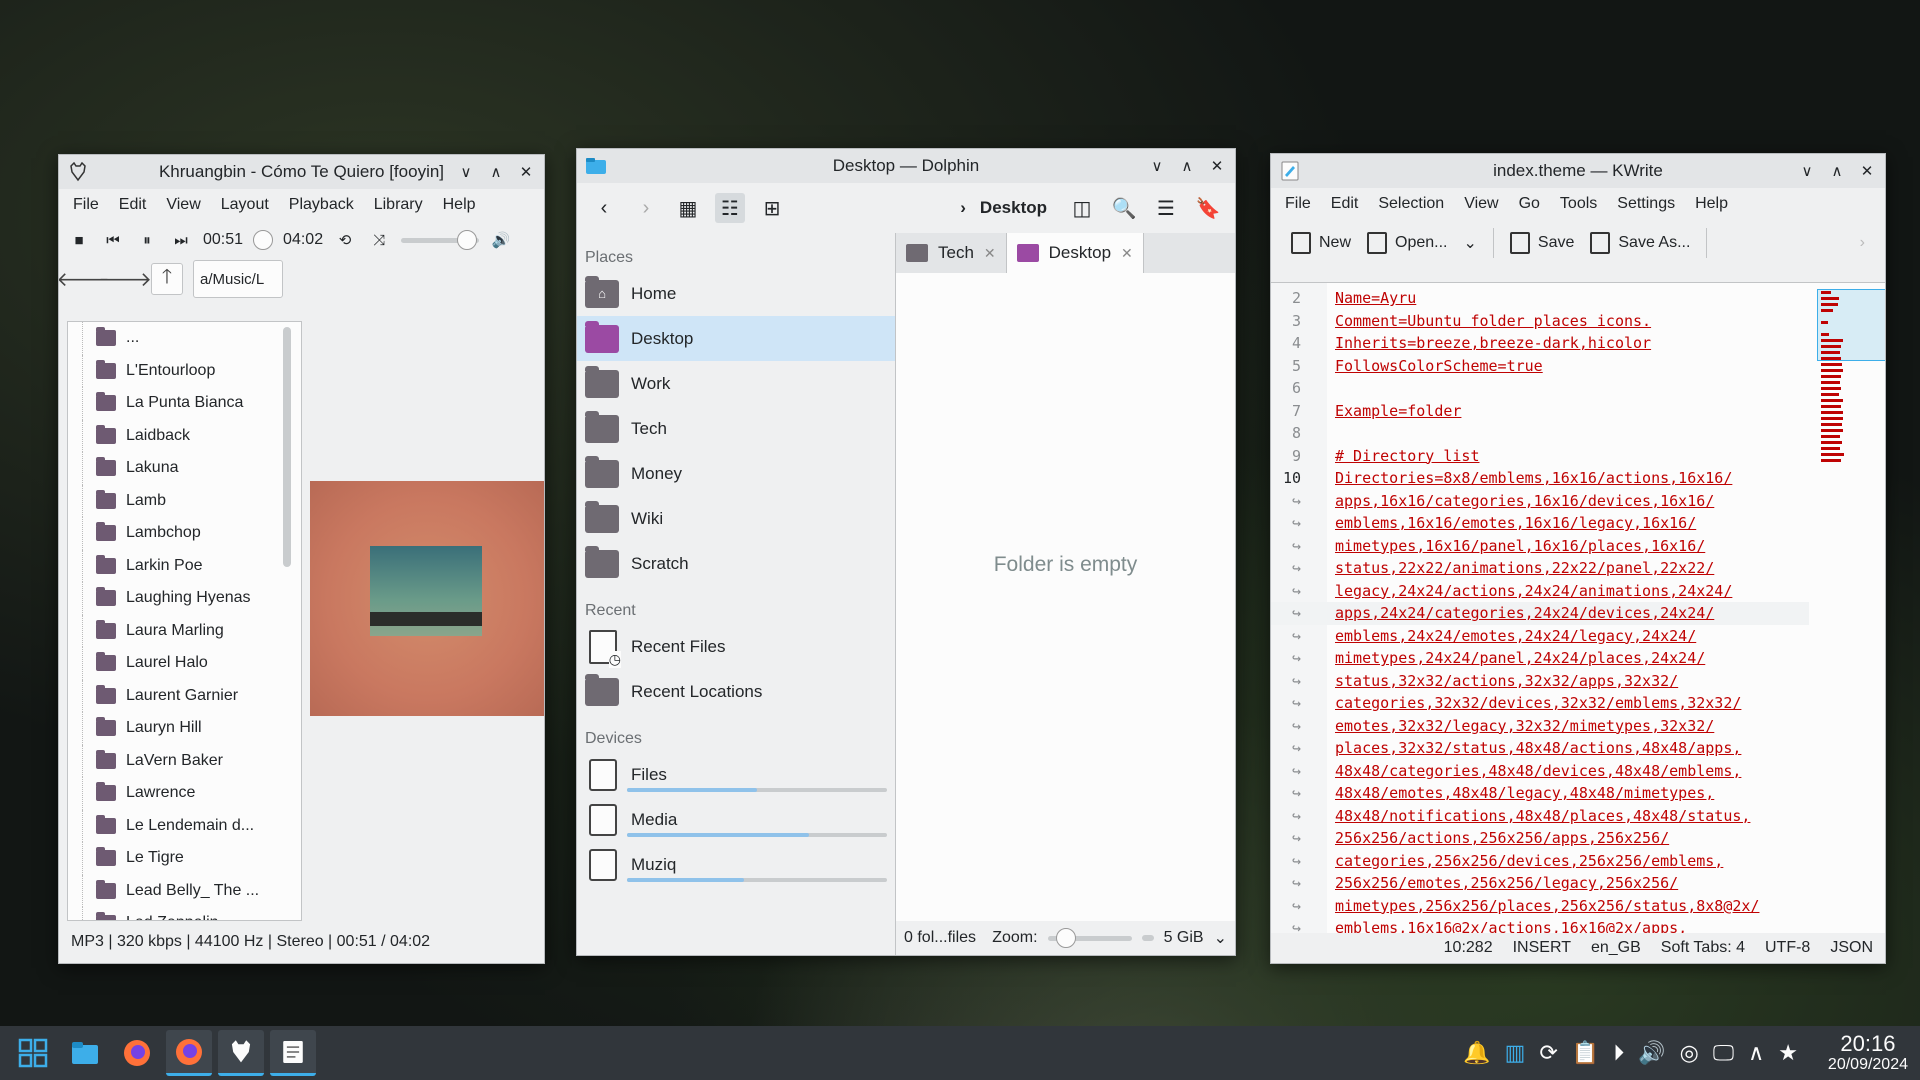  What do you see at coordinates (1542, 948) in the screenshot?
I see `input-mode: INSERT` at bounding box center [1542, 948].